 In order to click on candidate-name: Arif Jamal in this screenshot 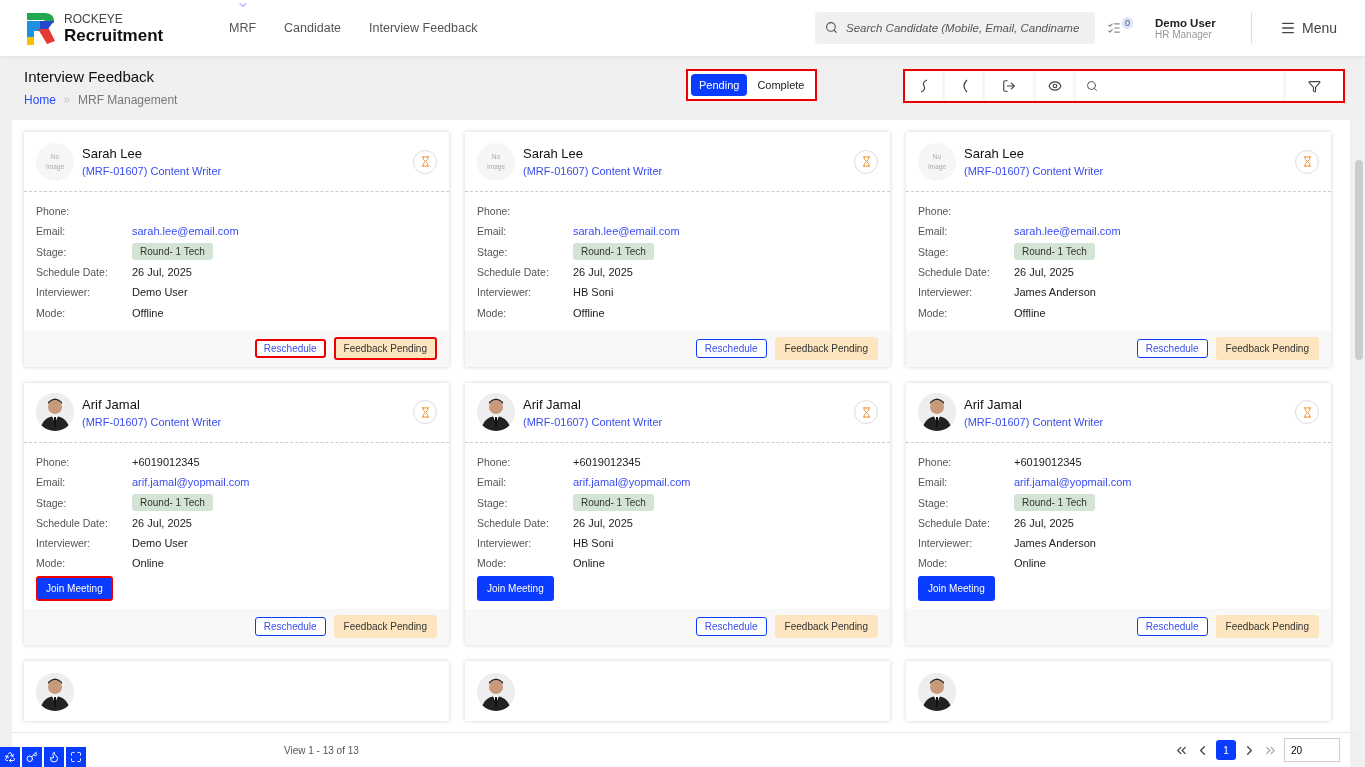, I will do `click(993, 404)`.